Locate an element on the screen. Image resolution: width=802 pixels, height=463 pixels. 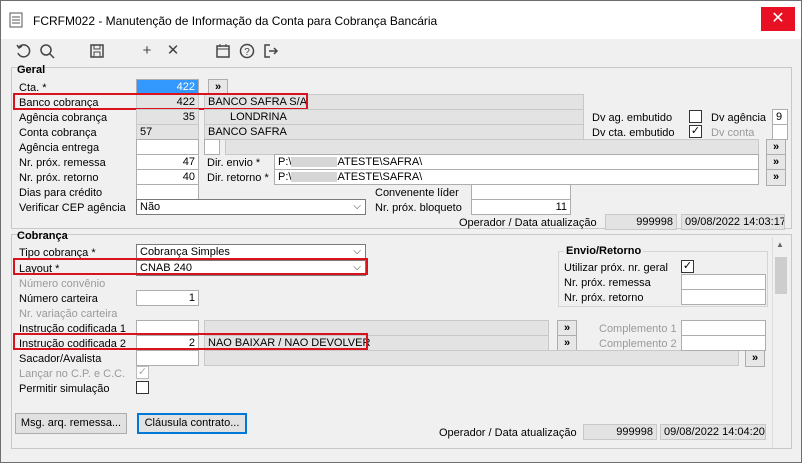
scrollbar-thumb is located at coordinates (781, 275).